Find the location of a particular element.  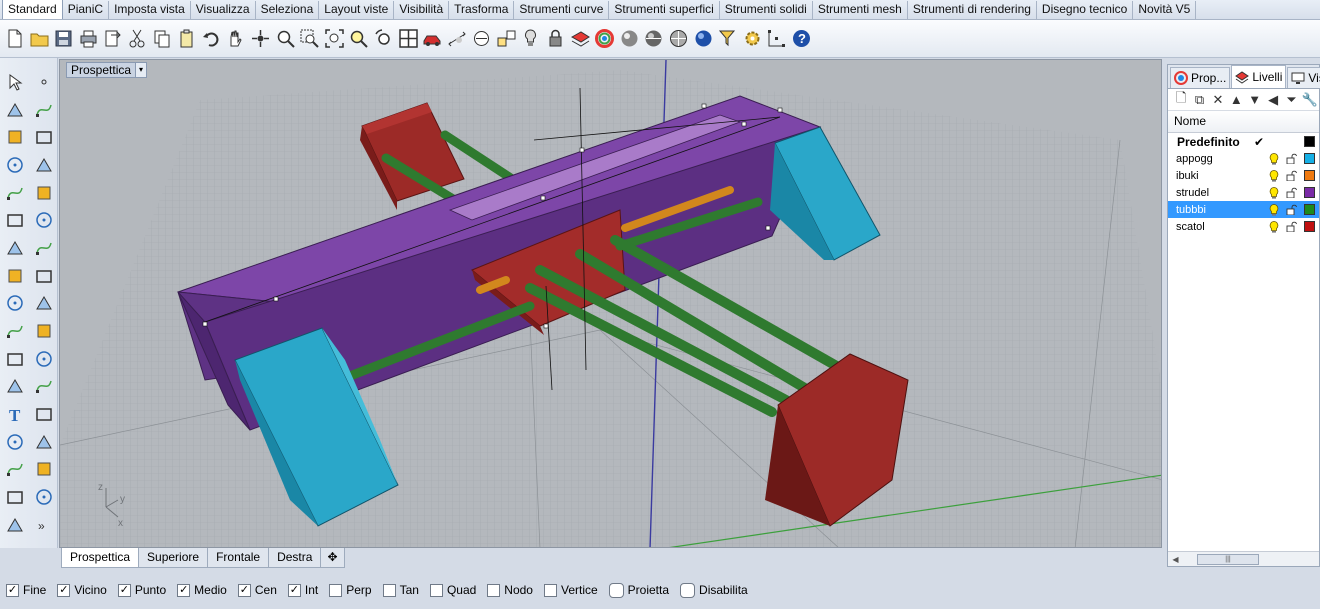

tools-menu-icon: 🔧 is located at coordinates (1310, 100).